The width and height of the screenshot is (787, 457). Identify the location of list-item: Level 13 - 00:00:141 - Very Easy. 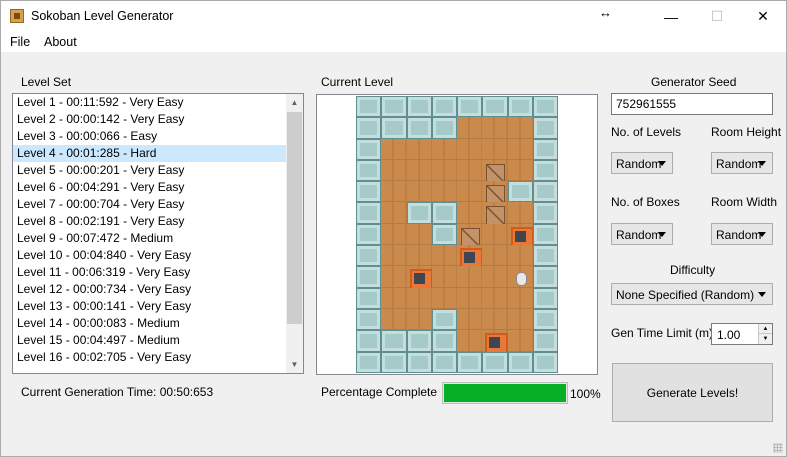
(149, 306).